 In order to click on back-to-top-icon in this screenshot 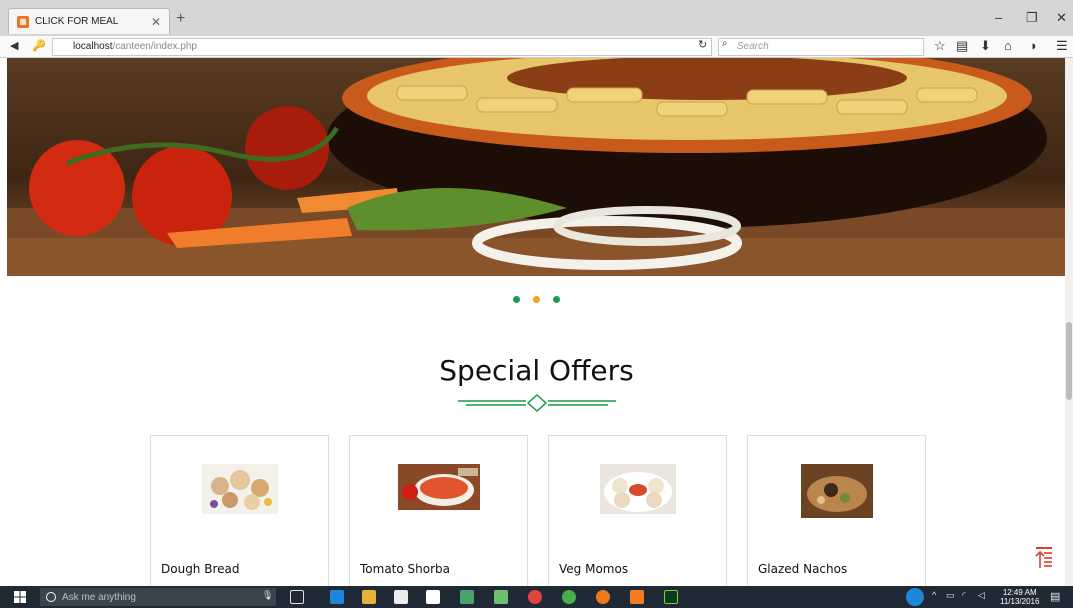, I will do `click(1044, 558)`.